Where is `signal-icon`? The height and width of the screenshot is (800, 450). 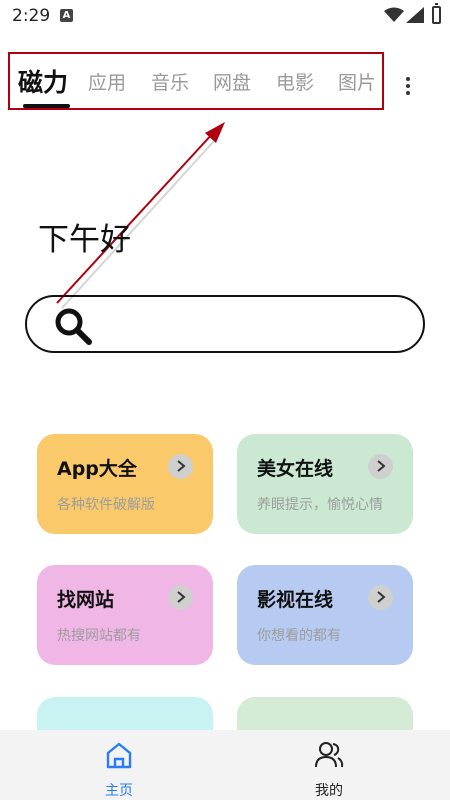
signal-icon is located at coordinates (415, 15).